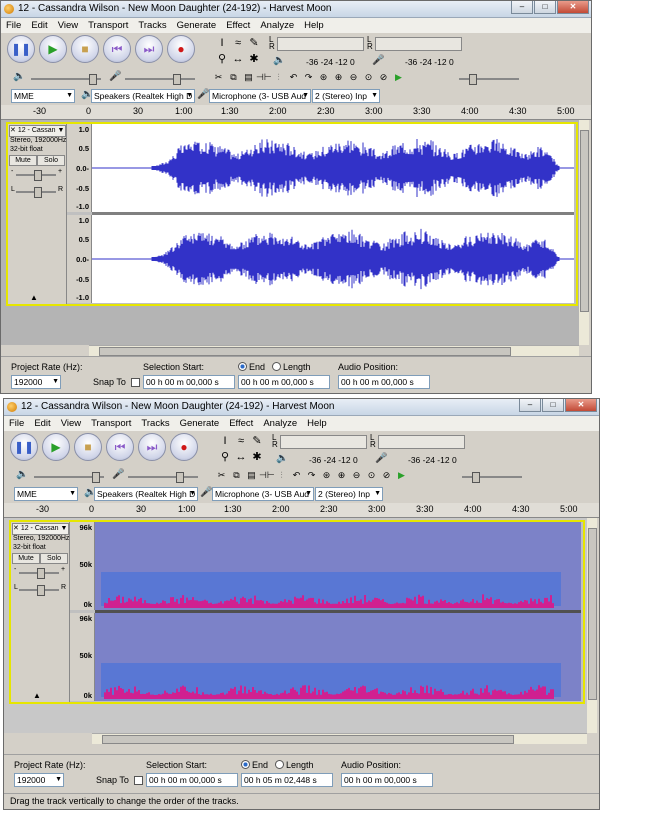  I want to click on selection-end-field: 00 h 05 m 02,448 s, so click(287, 780).